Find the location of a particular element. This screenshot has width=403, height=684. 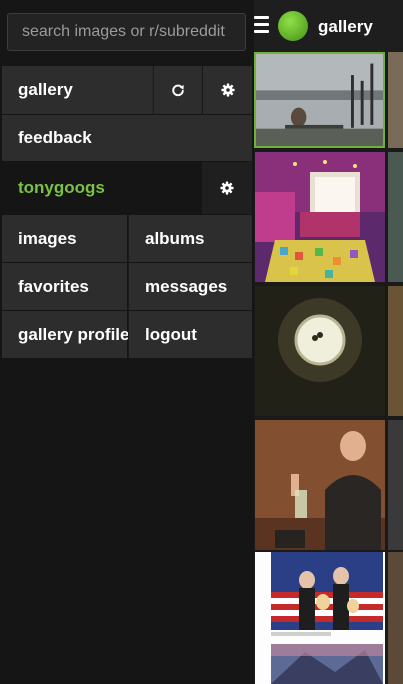

gallery-settings-button is located at coordinates (227, 90).